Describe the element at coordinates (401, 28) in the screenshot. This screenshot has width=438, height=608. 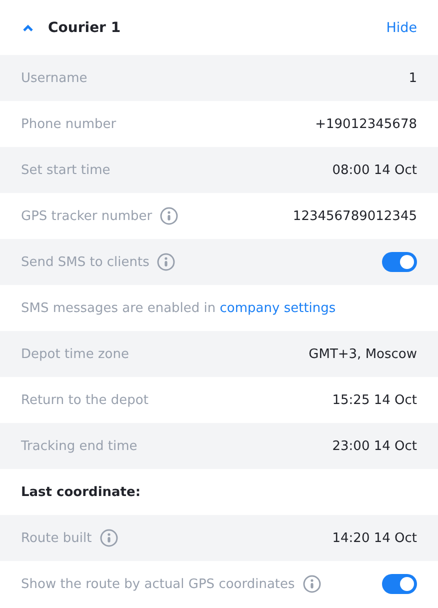
I see `hide-link: Hide` at that location.